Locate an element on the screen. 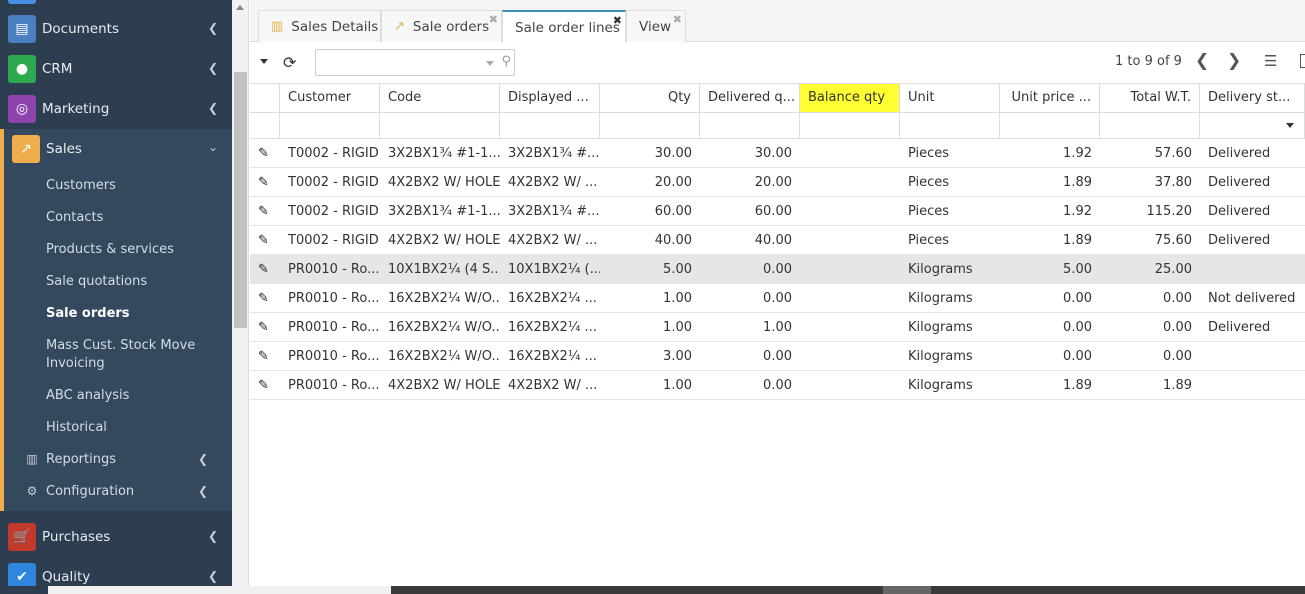 This screenshot has width=1305, height=594. edit-view-icon is located at coordinates (1302, 61).